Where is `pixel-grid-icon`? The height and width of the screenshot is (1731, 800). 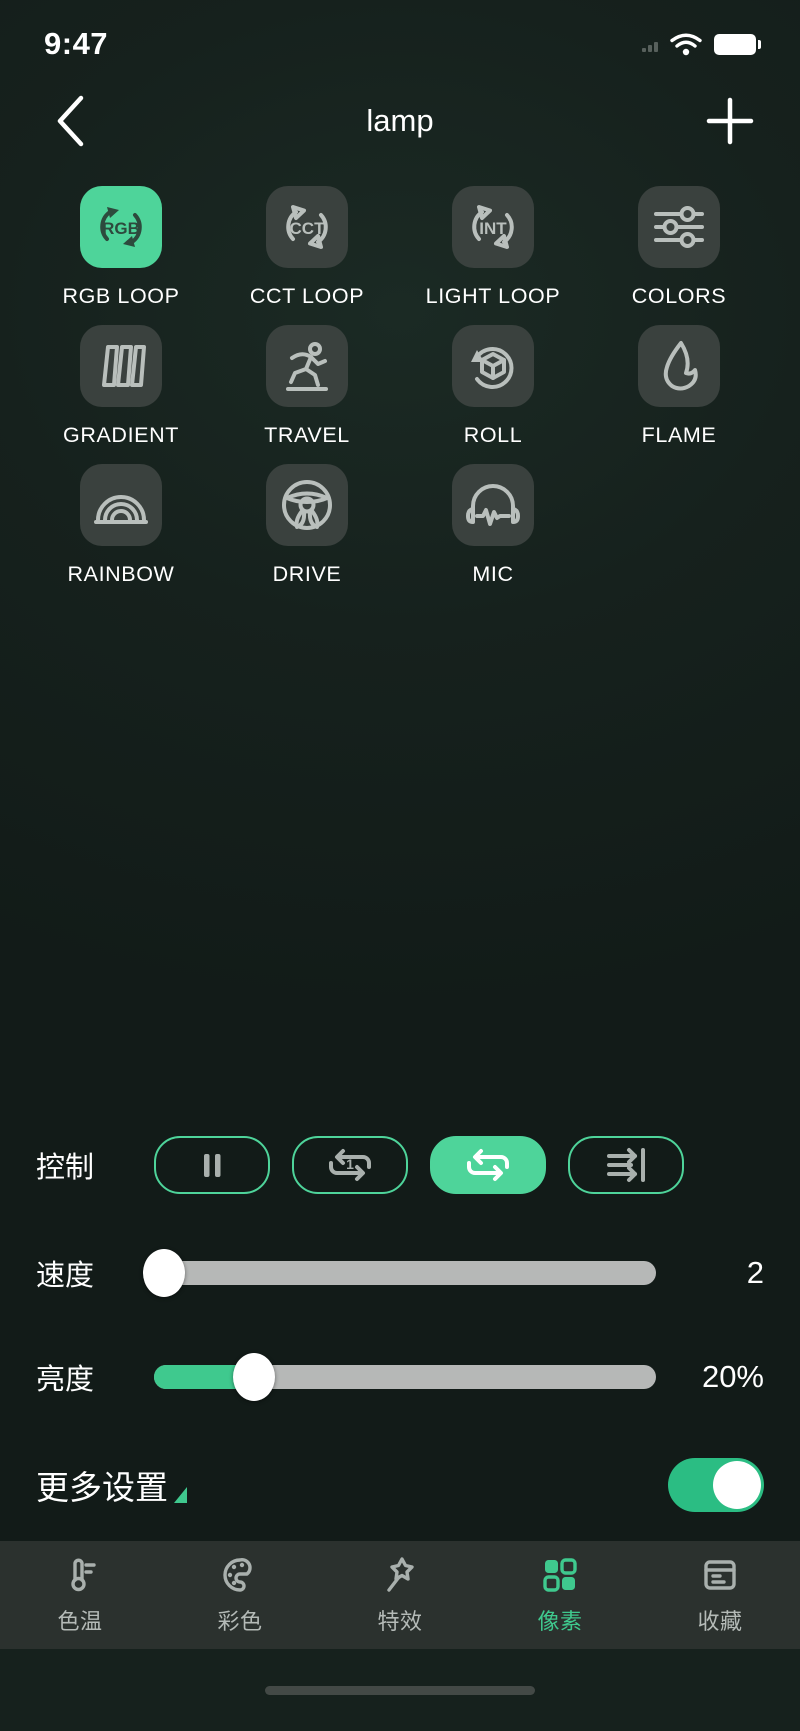 pixel-grid-icon is located at coordinates (560, 1574).